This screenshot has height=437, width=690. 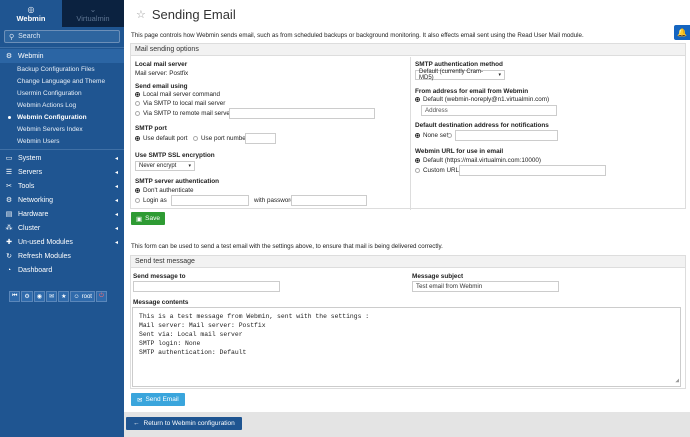 What do you see at coordinates (31, 9) in the screenshot?
I see `webmin-logo-icon: ◎` at bounding box center [31, 9].